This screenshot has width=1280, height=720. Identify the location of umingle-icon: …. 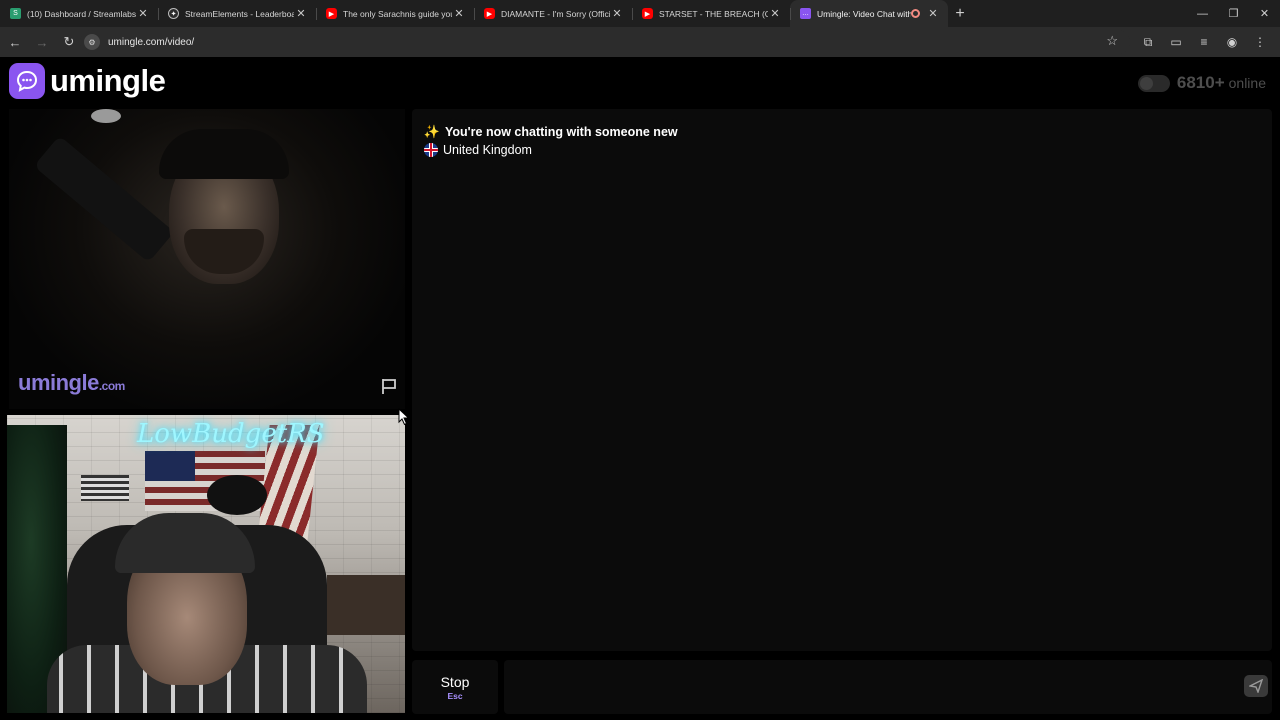
(805, 13).